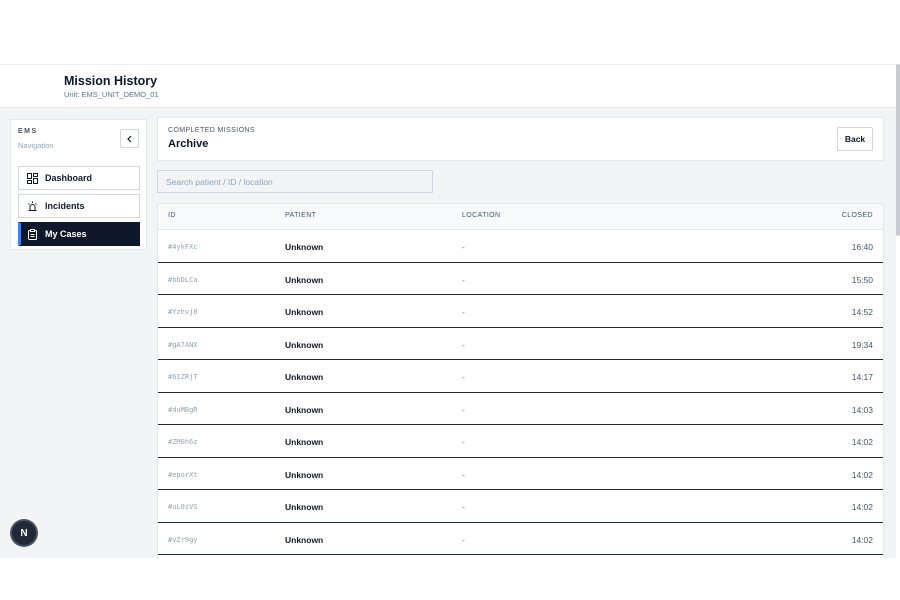 The height and width of the screenshot is (600, 900). I want to click on page-scrollbar, so click(898, 150).